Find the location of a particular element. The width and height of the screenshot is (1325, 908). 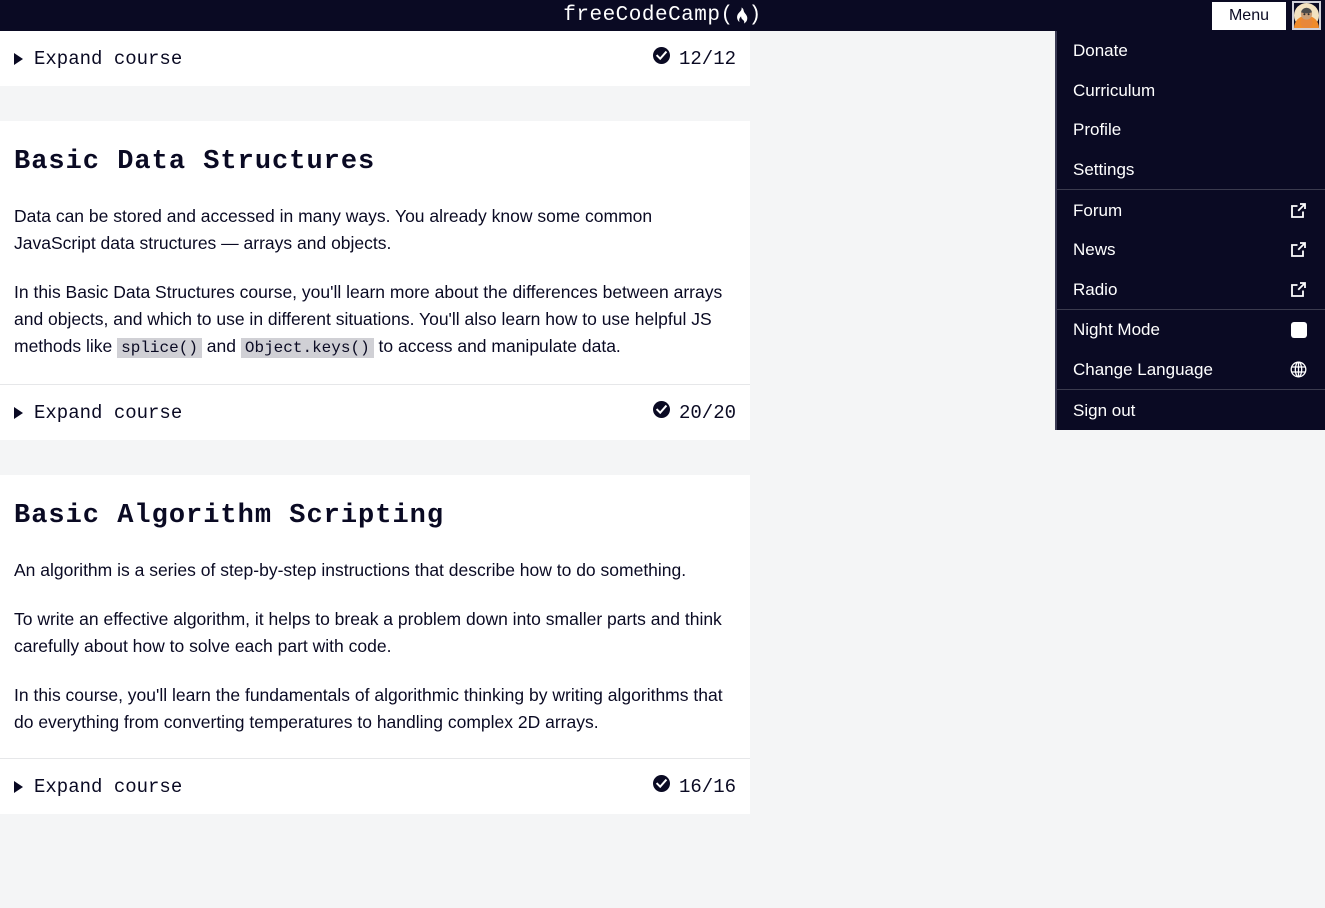

menu-group-session: Sign out is located at coordinates (1191, 410).